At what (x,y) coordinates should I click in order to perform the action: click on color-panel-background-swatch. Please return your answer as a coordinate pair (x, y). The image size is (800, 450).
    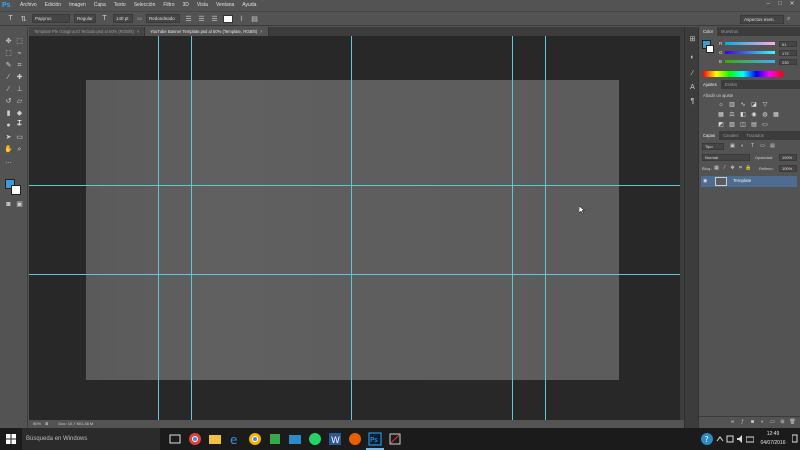
    Looking at the image, I should click on (710, 49).